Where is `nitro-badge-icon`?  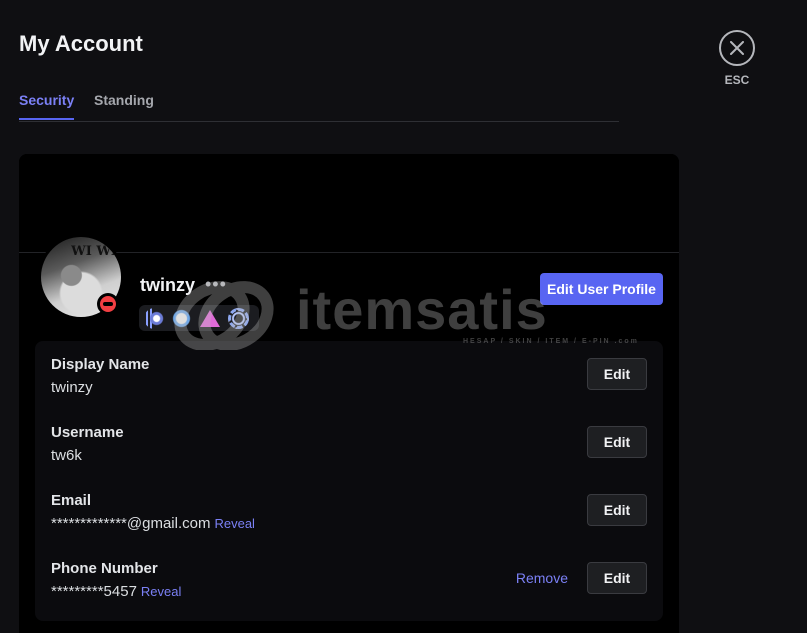
nitro-badge-icon is located at coordinates (210, 318).